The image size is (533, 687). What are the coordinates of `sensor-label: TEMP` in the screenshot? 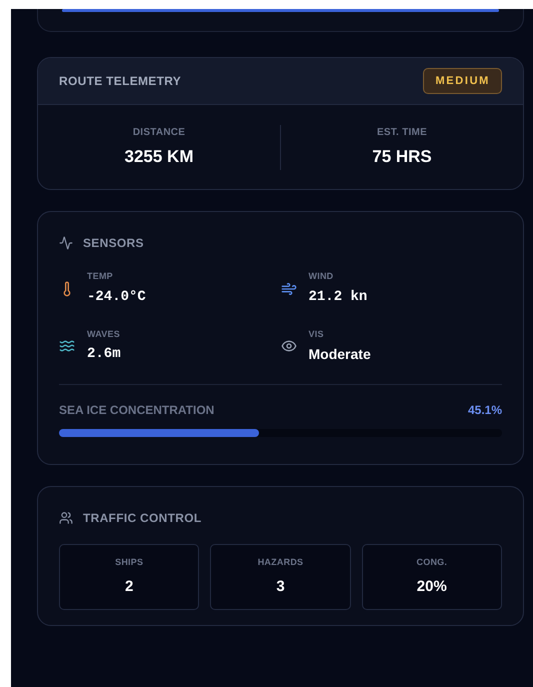 It's located at (100, 276).